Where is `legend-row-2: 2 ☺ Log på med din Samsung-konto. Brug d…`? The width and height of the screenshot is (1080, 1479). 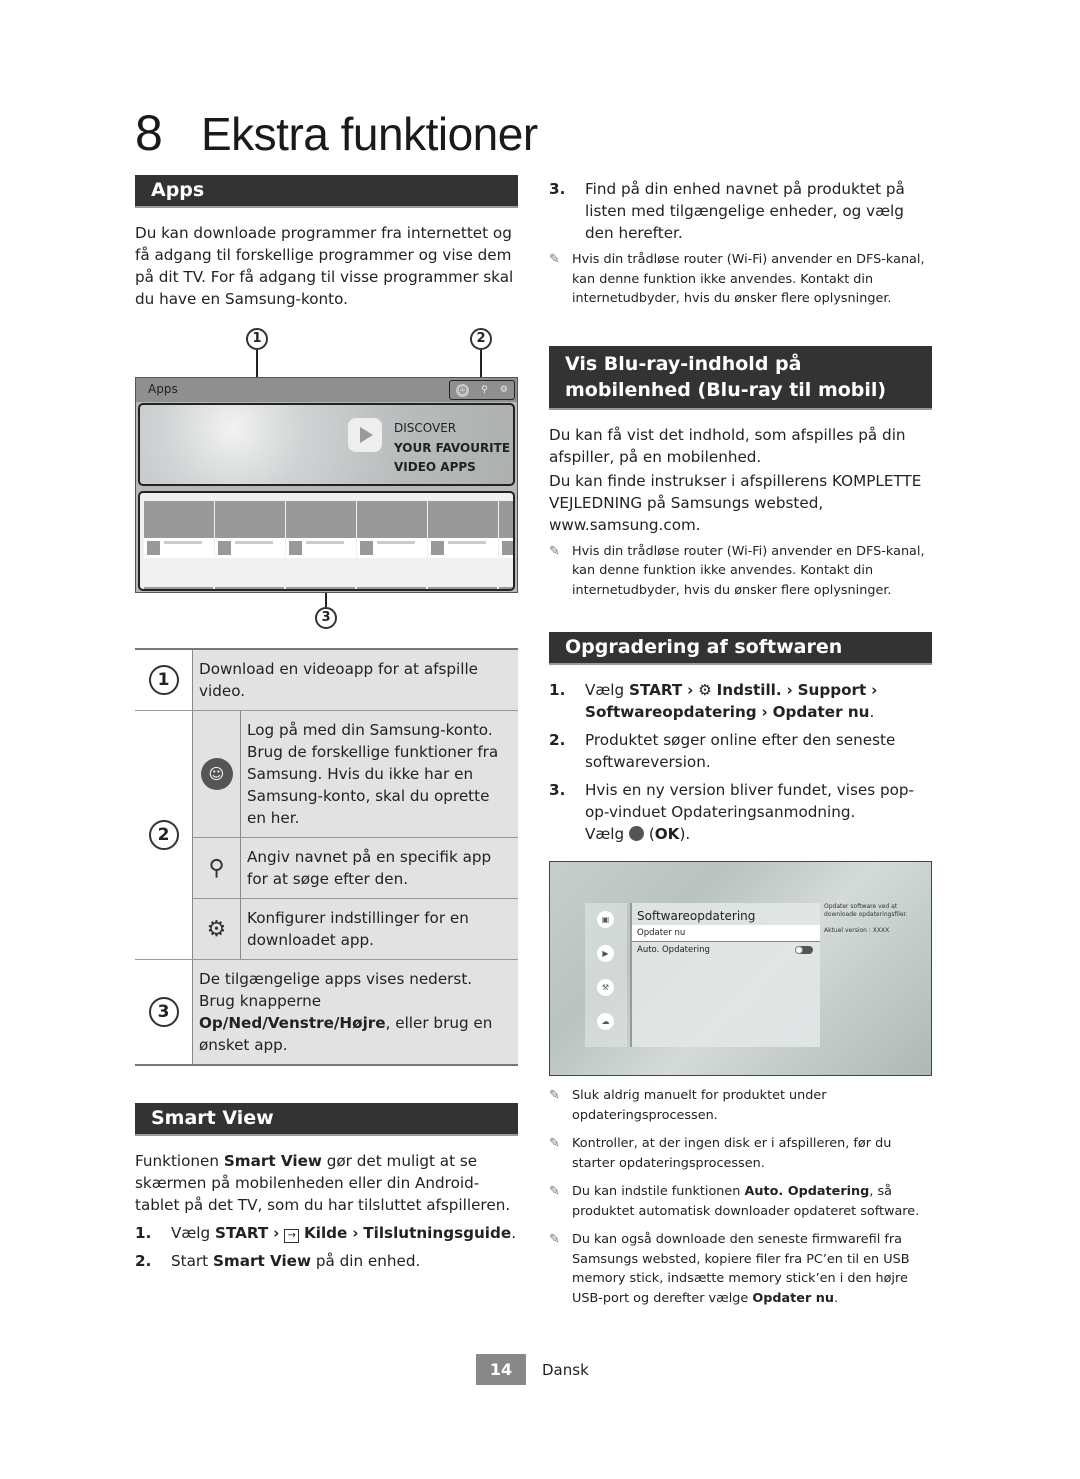
legend-row-2: 2 ☺ Log på med din Samsung-konto. Brug d… is located at coordinates (326, 835).